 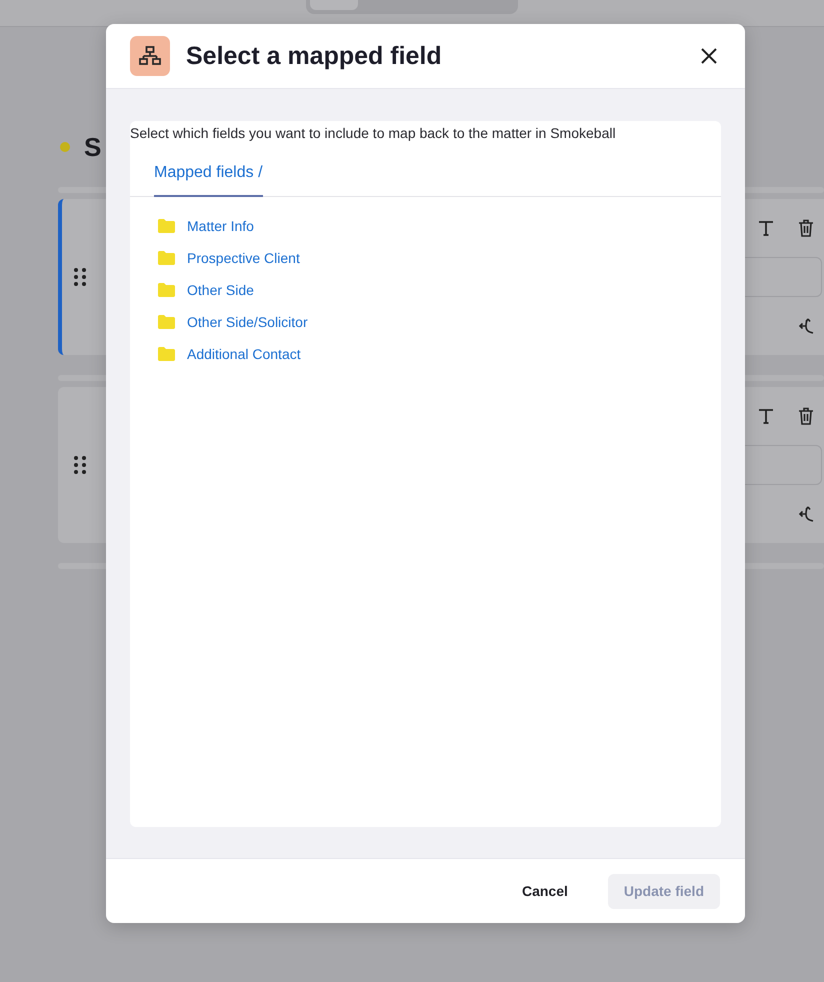 I want to click on status-dot, so click(x=65, y=147).